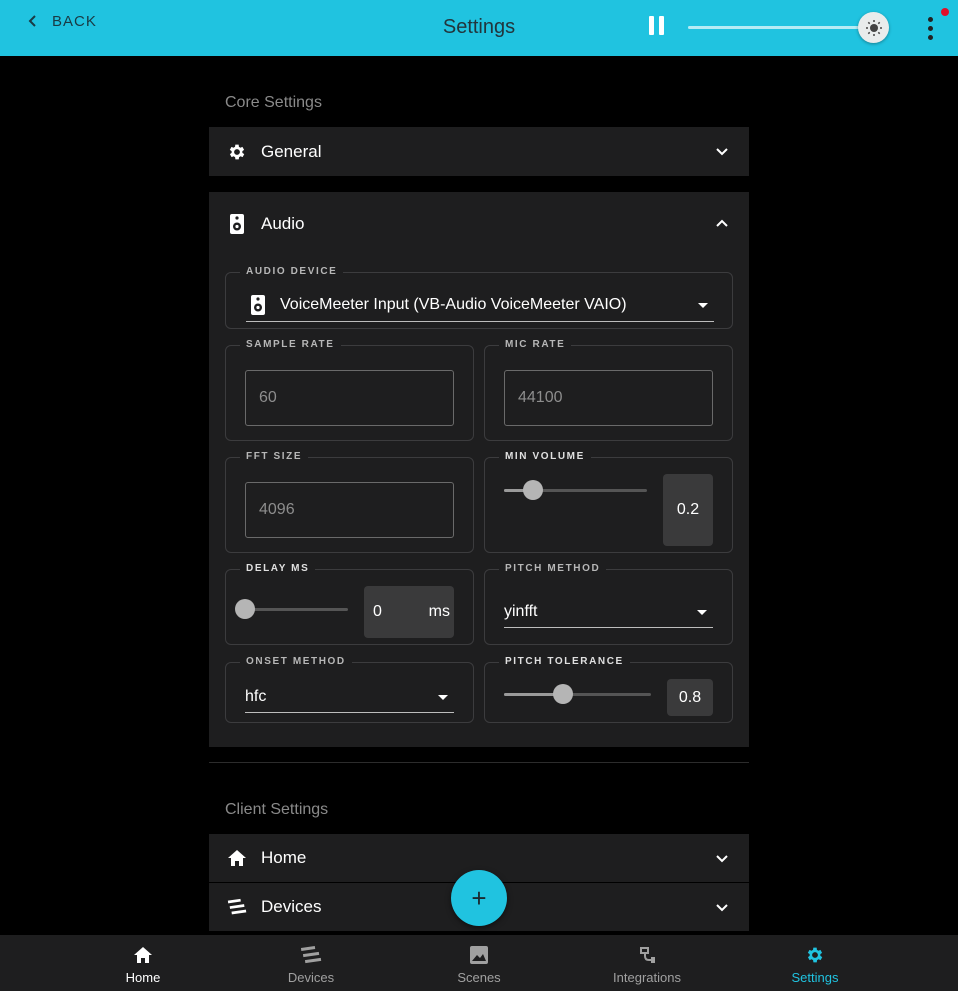  Describe the element at coordinates (535, 345) in the screenshot. I see `mic-rate-legend: MIC RATE` at that location.